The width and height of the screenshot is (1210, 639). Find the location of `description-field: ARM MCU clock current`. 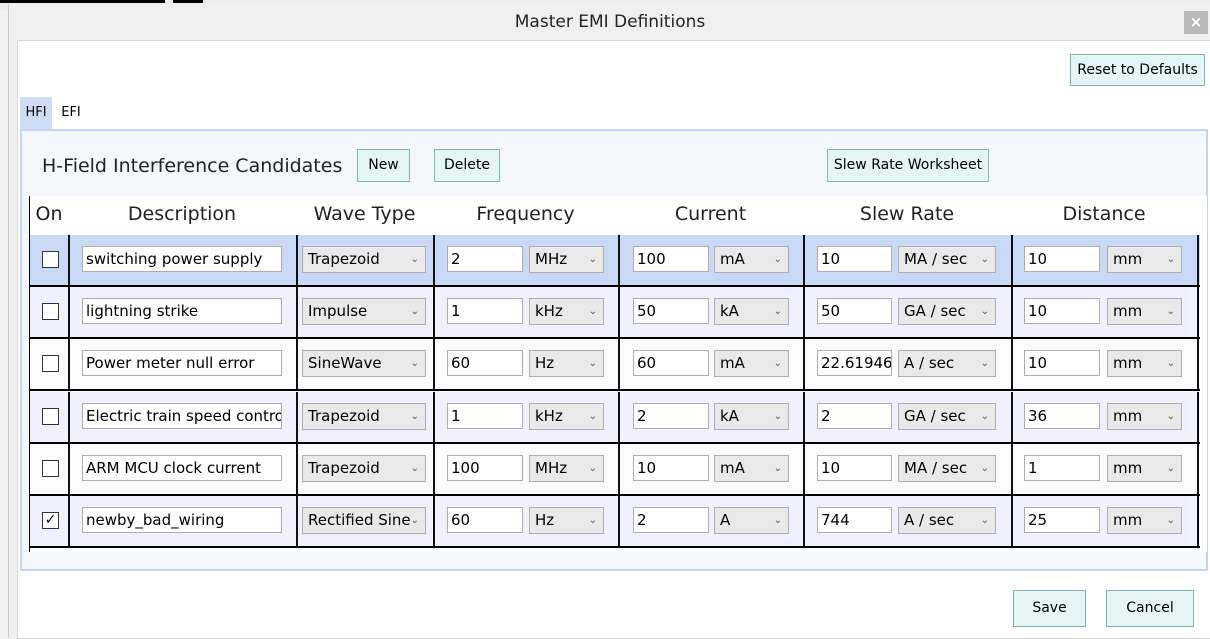

description-field: ARM MCU clock current is located at coordinates (182, 468).